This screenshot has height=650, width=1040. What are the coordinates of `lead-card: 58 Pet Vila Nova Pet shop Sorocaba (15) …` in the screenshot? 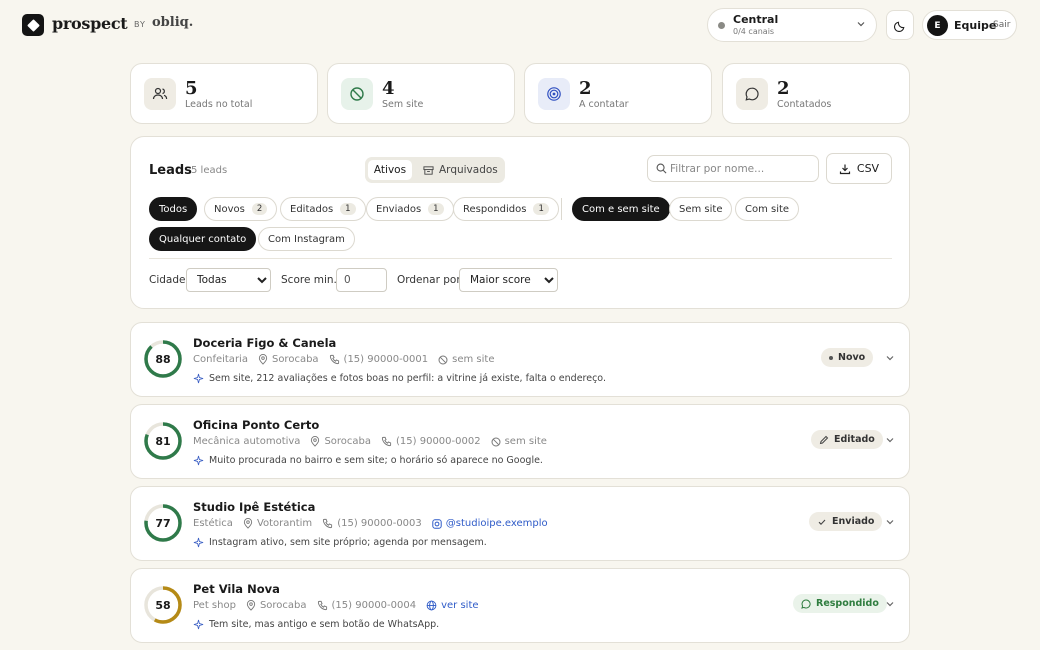 It's located at (520, 605).